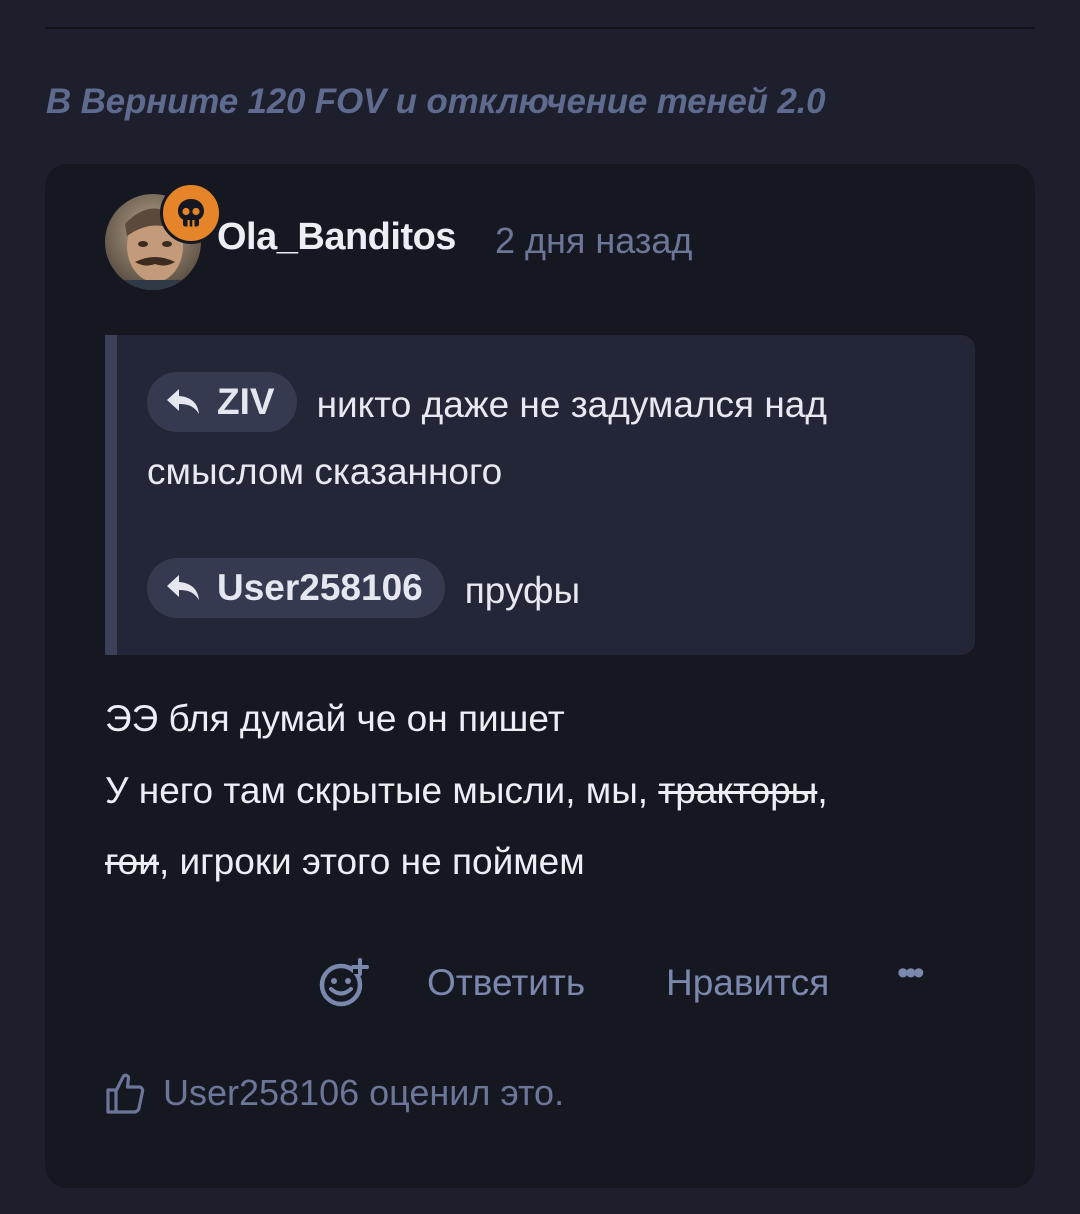  I want to click on quote-text: никто даже не задумался над, so click(571, 404).